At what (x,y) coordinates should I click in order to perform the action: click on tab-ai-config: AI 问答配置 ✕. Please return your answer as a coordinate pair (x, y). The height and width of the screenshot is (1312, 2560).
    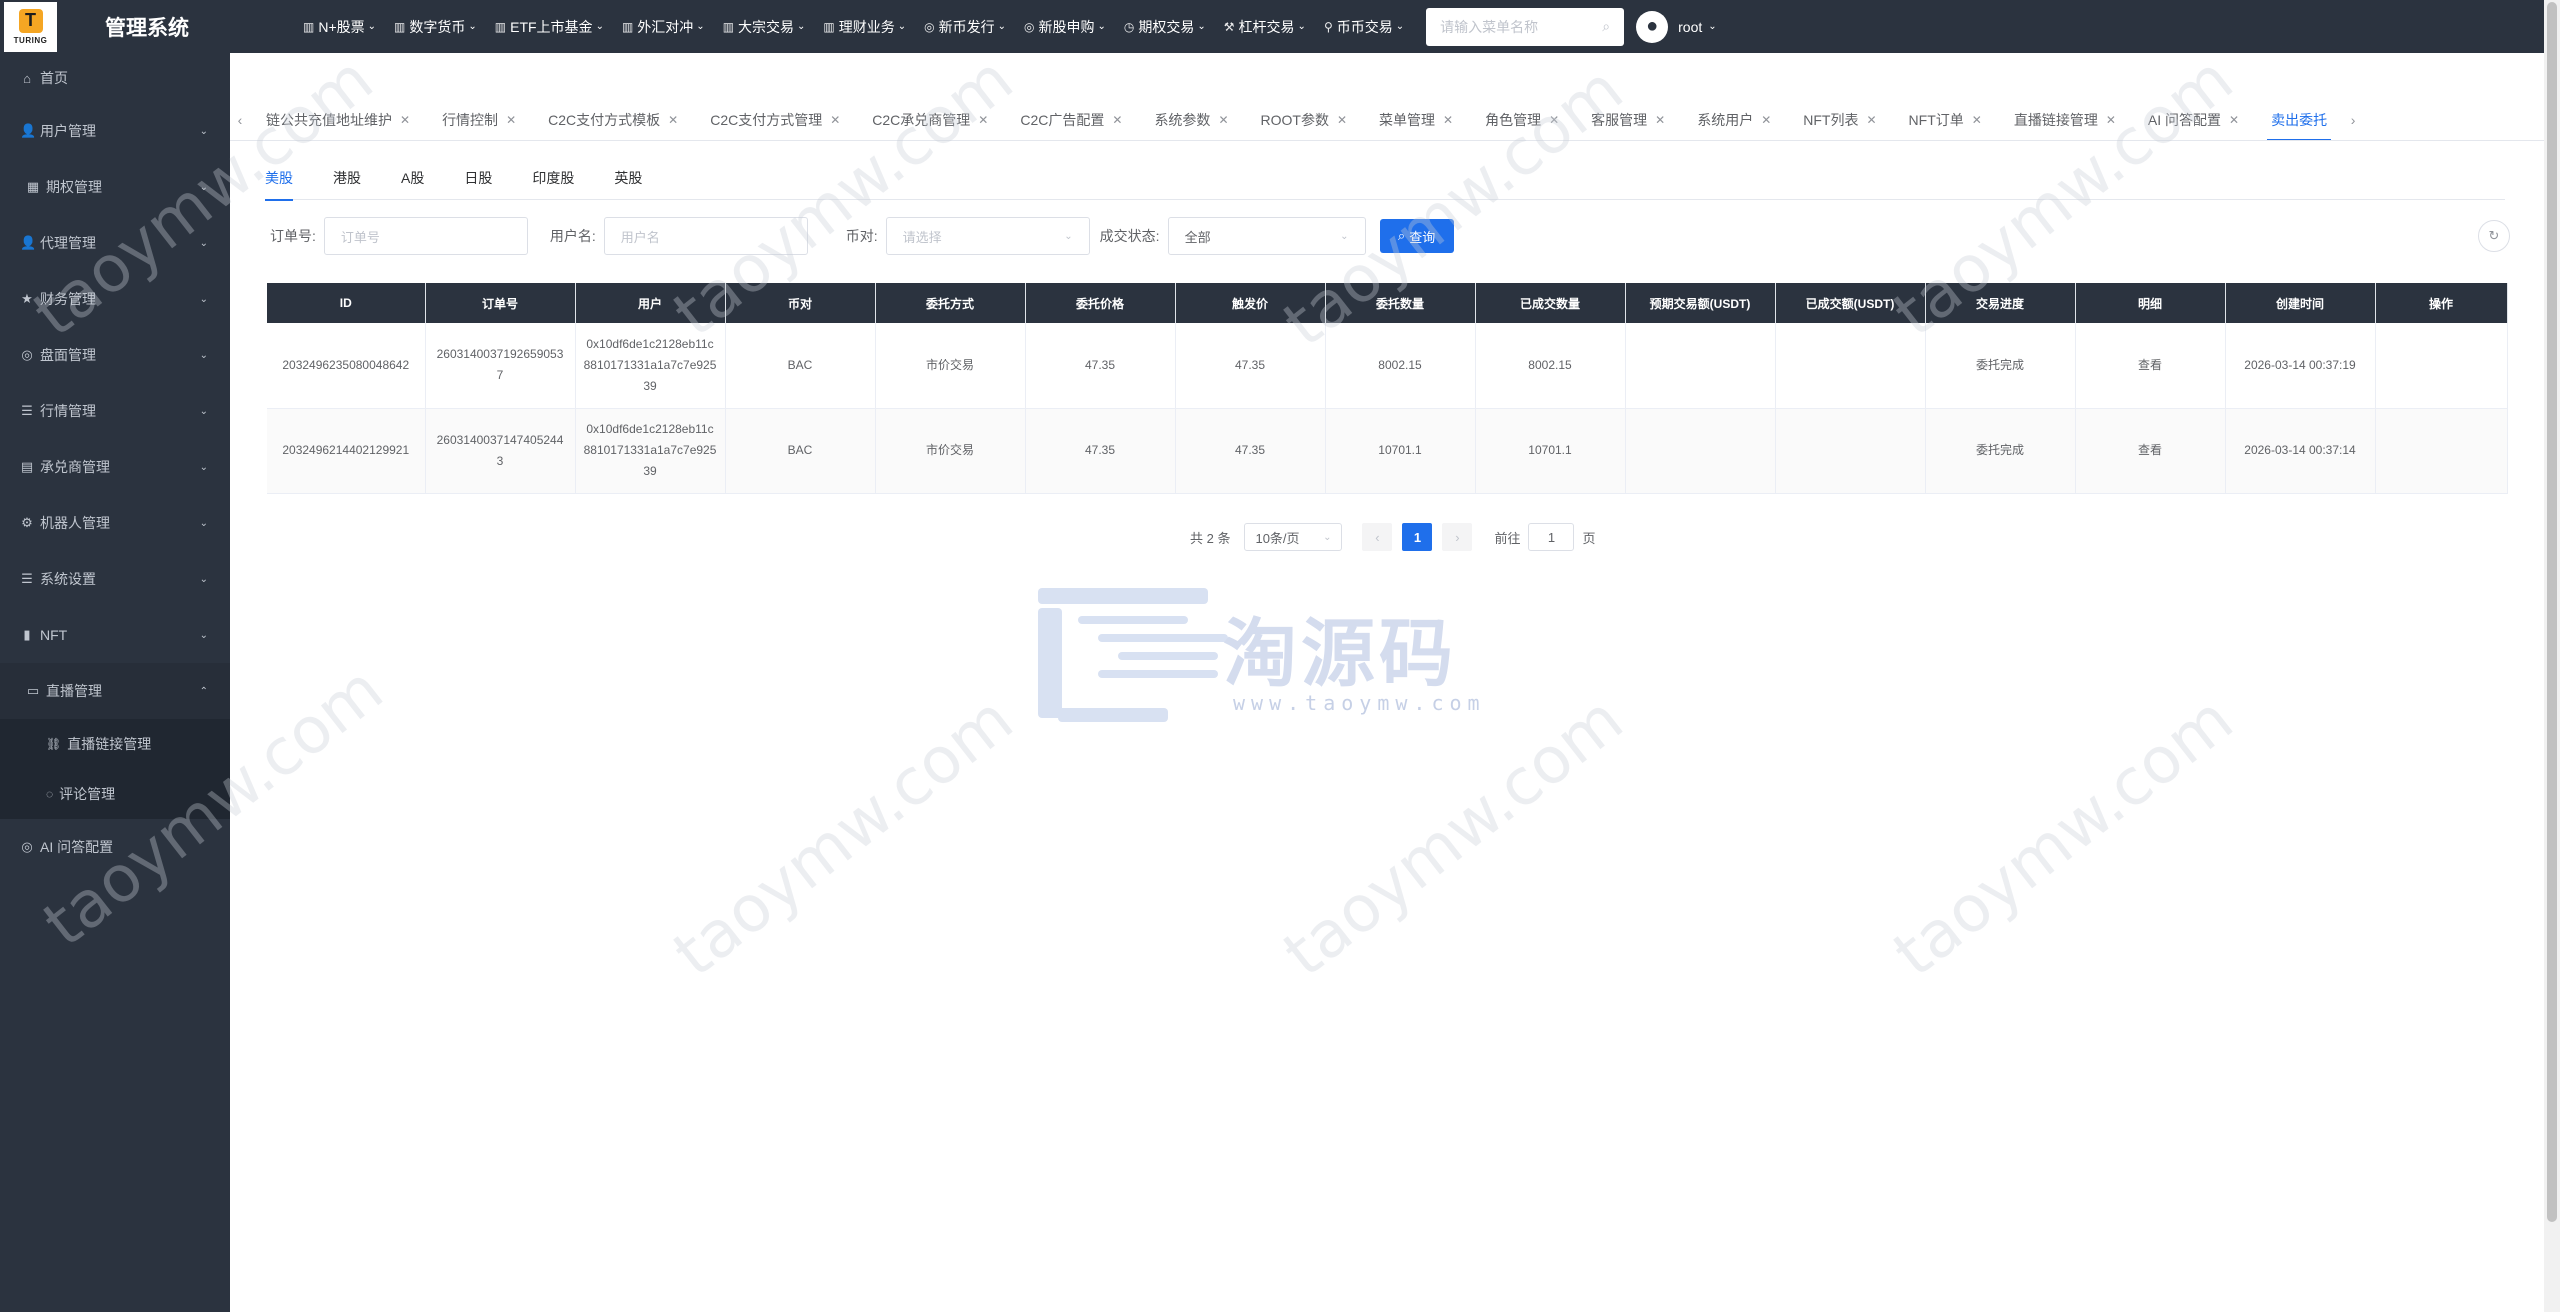
    Looking at the image, I should click on (2193, 119).